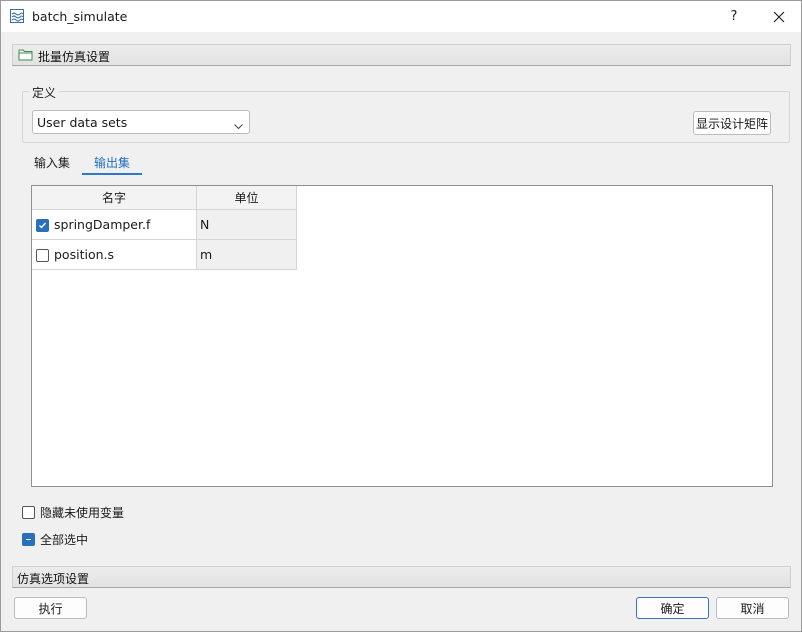 The height and width of the screenshot is (632, 802). Describe the element at coordinates (50, 608) in the screenshot. I see `run-button: 执行` at that location.